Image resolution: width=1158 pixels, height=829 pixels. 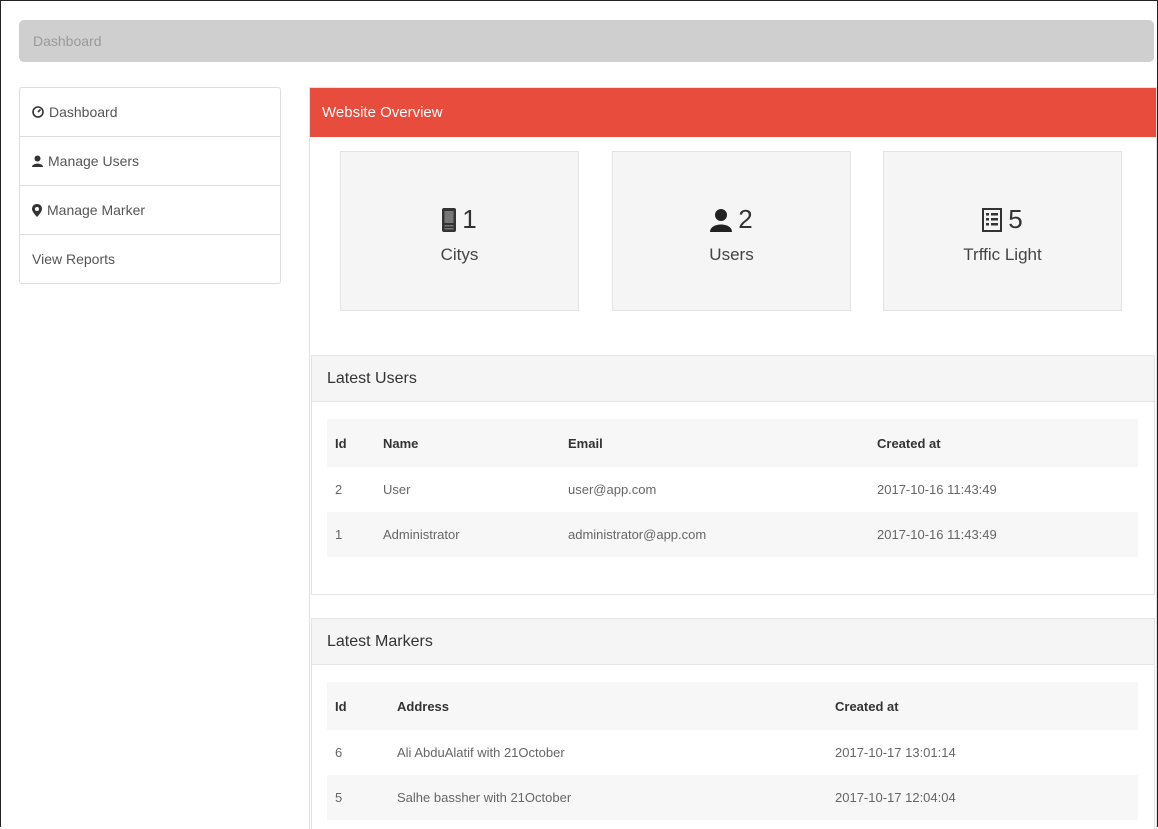 What do you see at coordinates (339, 489) in the screenshot?
I see `table-cell: 2` at bounding box center [339, 489].